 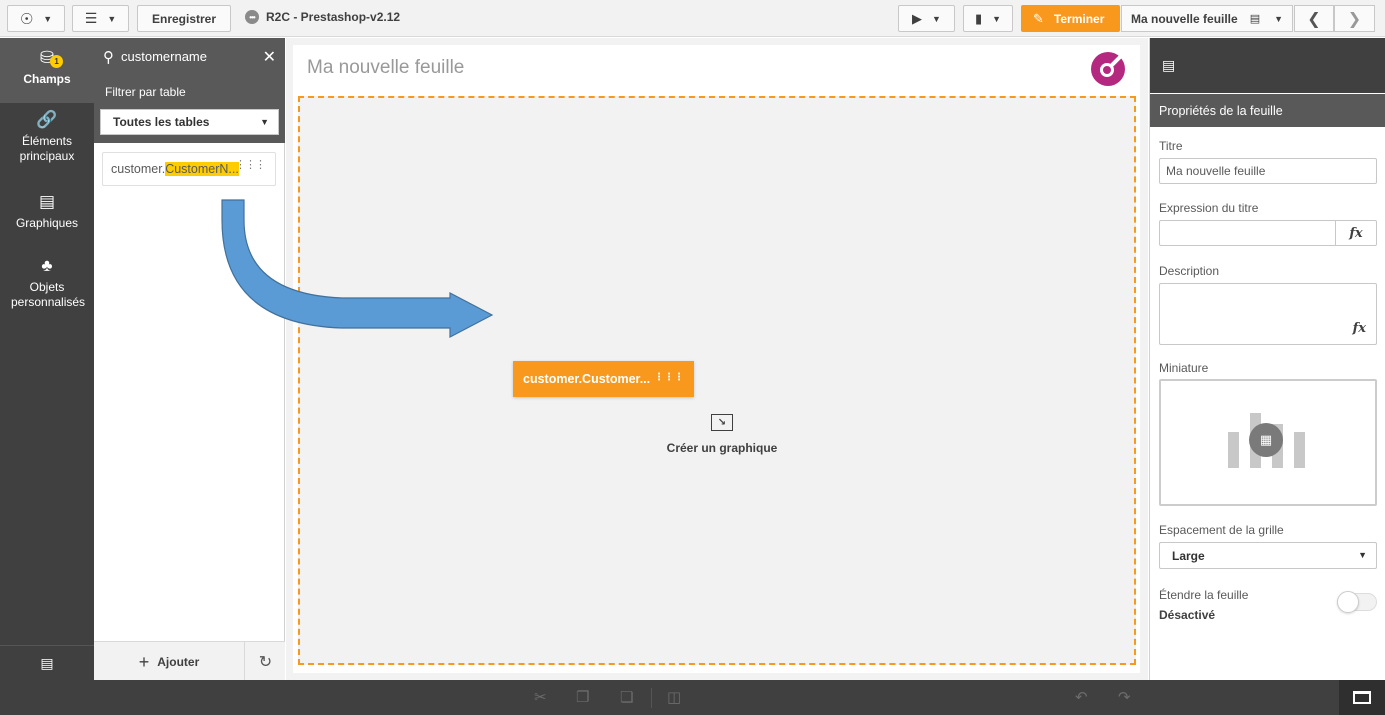 What do you see at coordinates (178, 662) in the screenshot?
I see `add-label: Ajouter` at bounding box center [178, 662].